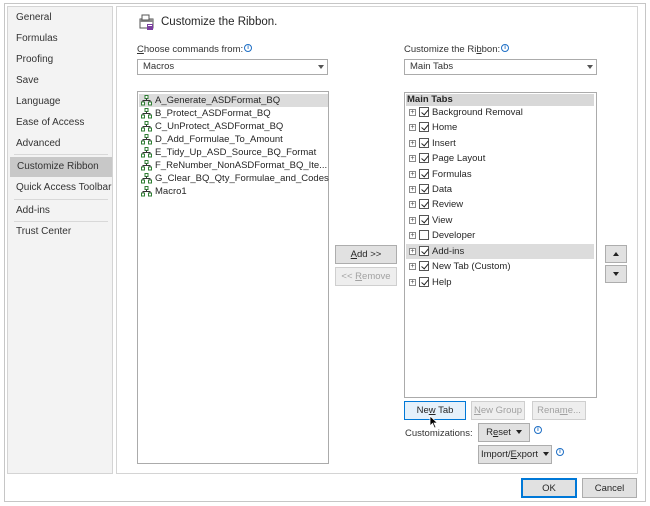 This screenshot has height=506, width=650. Describe the element at coordinates (233, 113) in the screenshot. I see `list-item: B_Protect_ASDFormat_BQ` at that location.